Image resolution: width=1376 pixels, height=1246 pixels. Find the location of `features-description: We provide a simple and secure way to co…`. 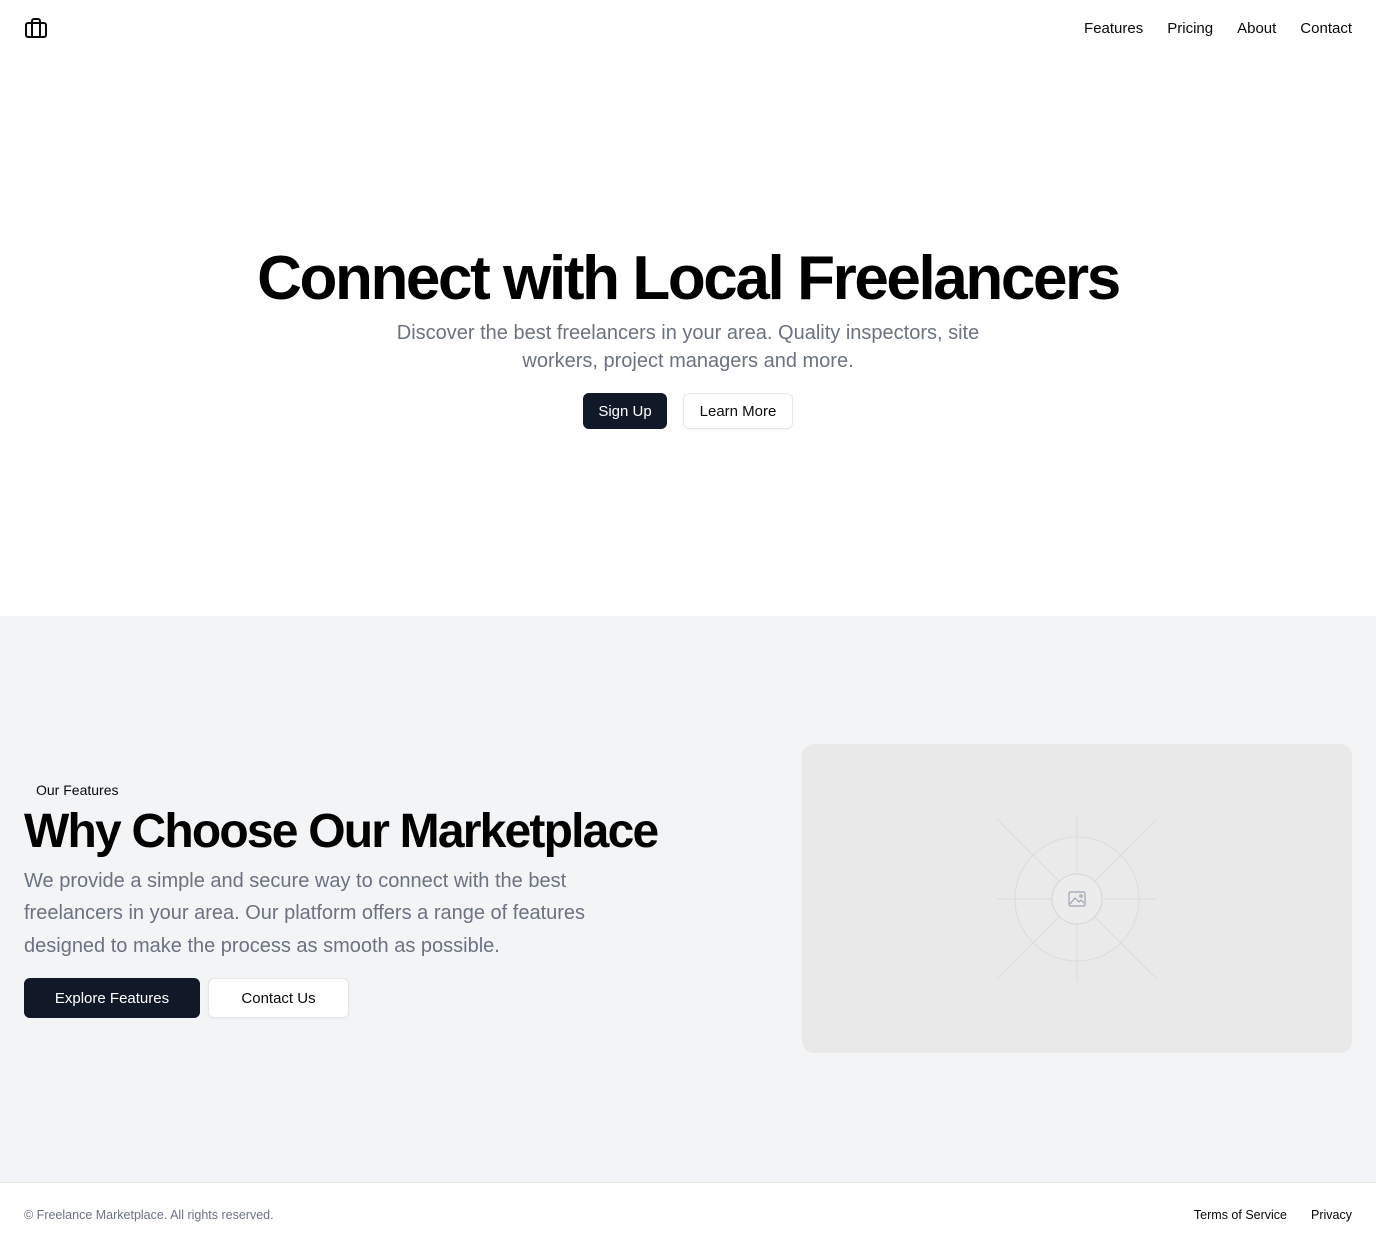

features-description: We provide a simple and secure way to co… is located at coordinates (305, 913).